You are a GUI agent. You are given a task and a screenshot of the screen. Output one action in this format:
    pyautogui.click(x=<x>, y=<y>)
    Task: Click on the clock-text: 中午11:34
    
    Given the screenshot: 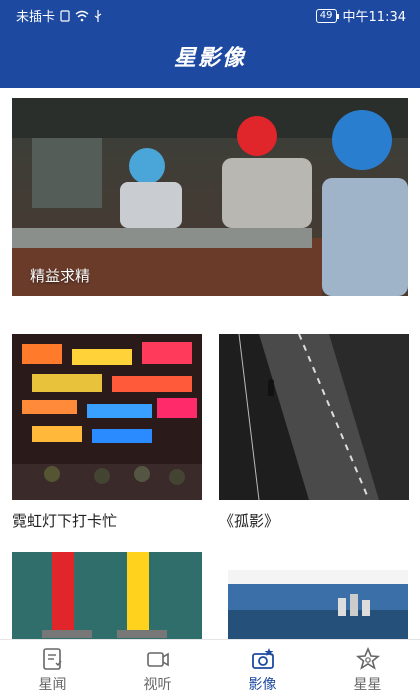 What is the action you would take?
    pyautogui.click(x=374, y=17)
    